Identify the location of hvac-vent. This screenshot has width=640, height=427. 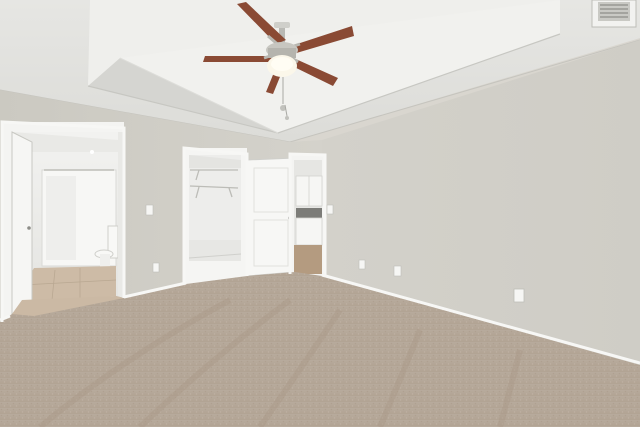
(614, 14).